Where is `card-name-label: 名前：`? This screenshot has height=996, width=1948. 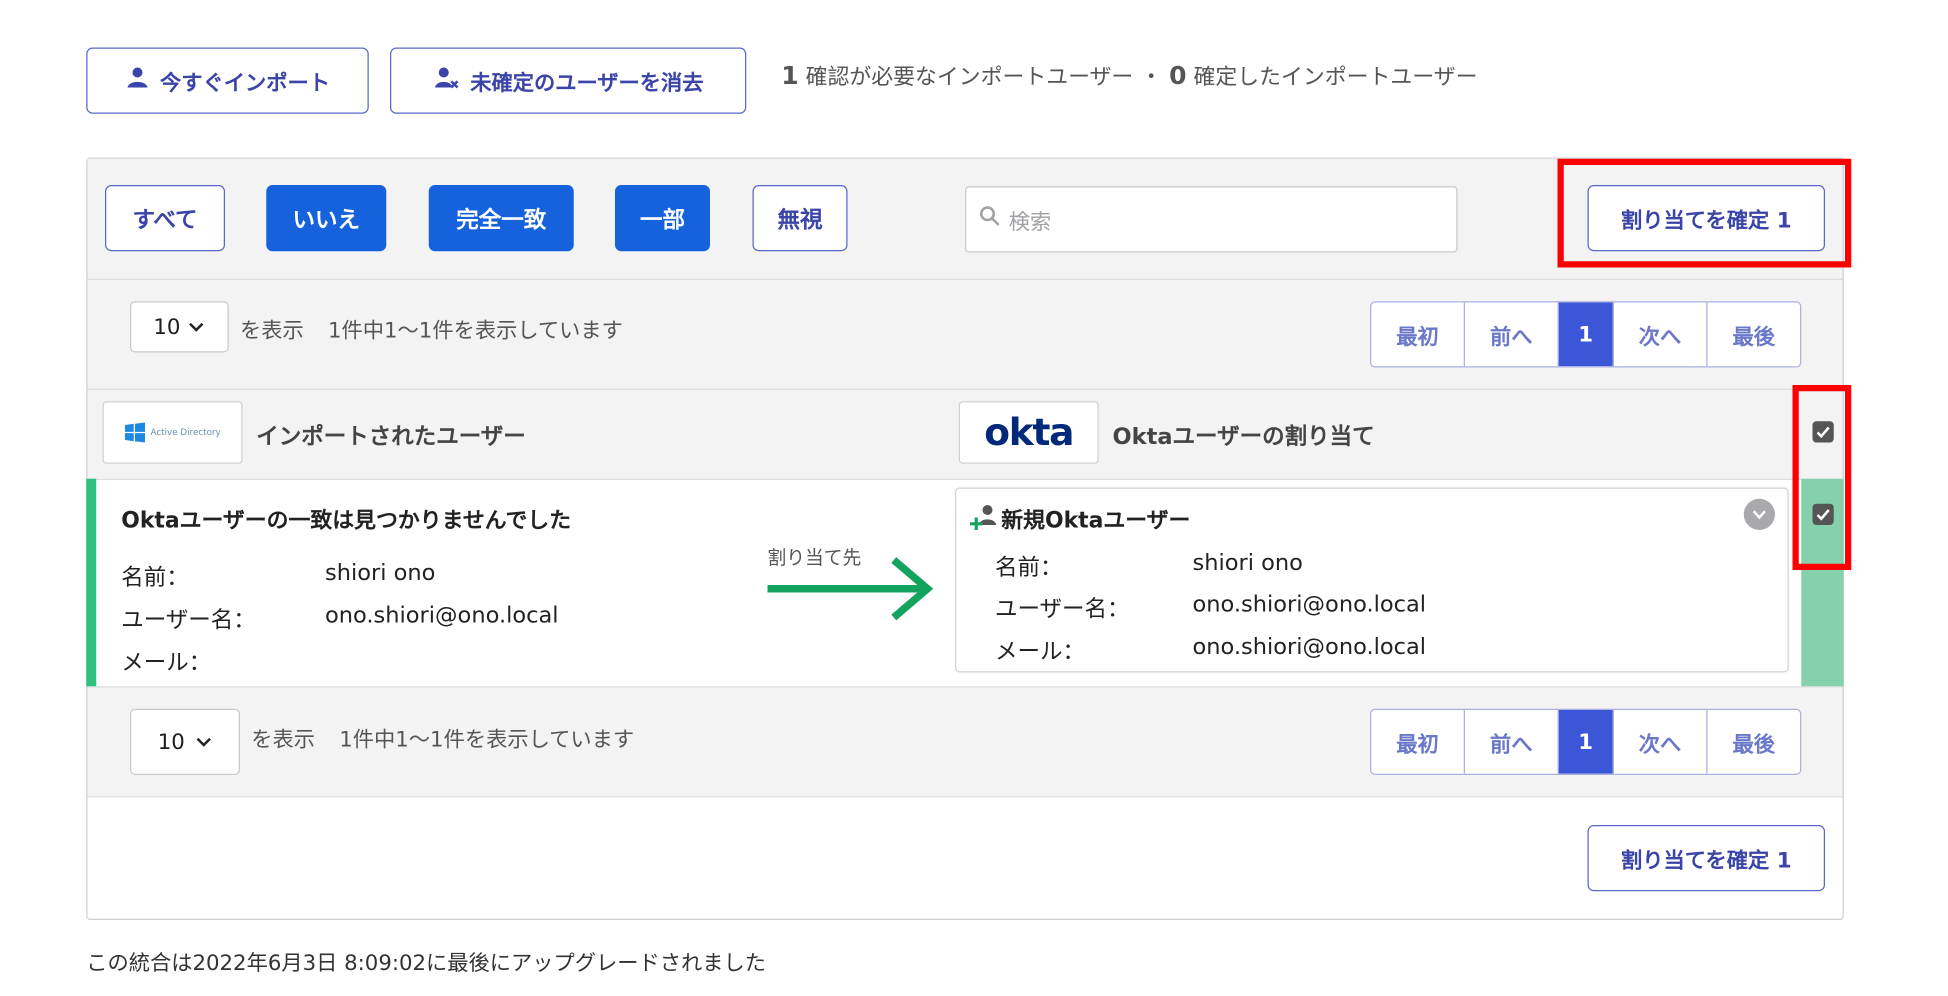 card-name-label: 名前： is located at coordinates (1029, 568).